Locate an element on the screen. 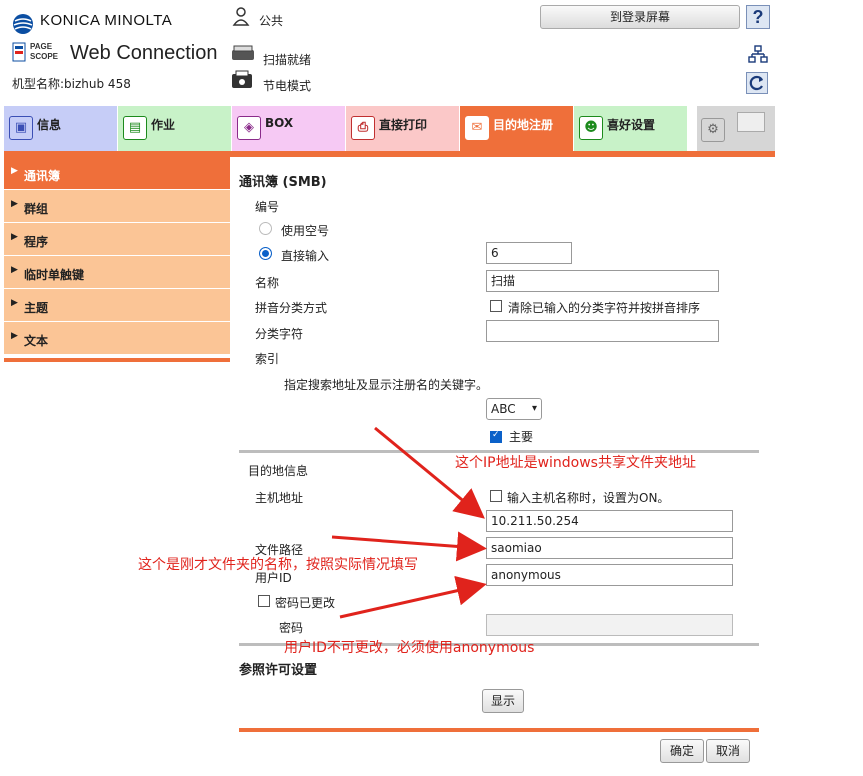 This screenshot has width=863, height=776. annotation-arrows is located at coordinates (409, 522).